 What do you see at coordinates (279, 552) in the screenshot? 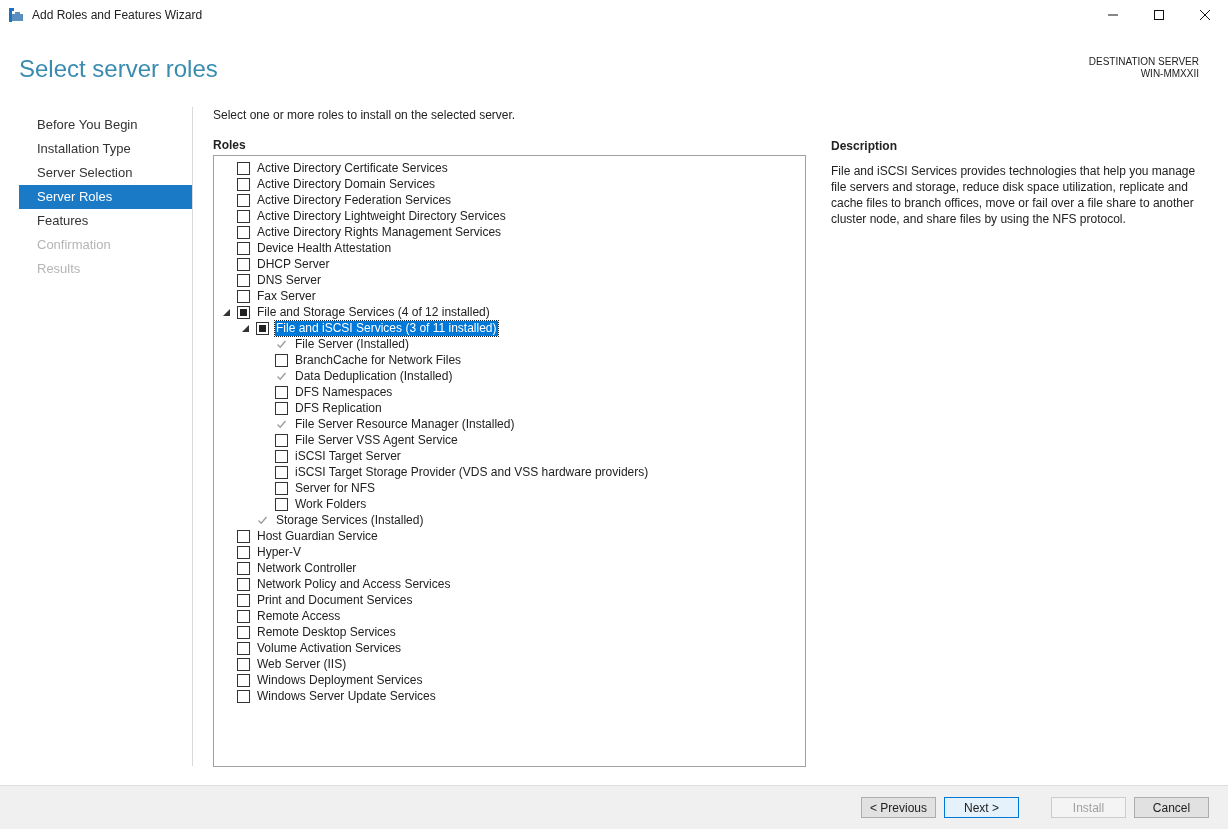
I see `role-label: Hyper-V` at bounding box center [279, 552].